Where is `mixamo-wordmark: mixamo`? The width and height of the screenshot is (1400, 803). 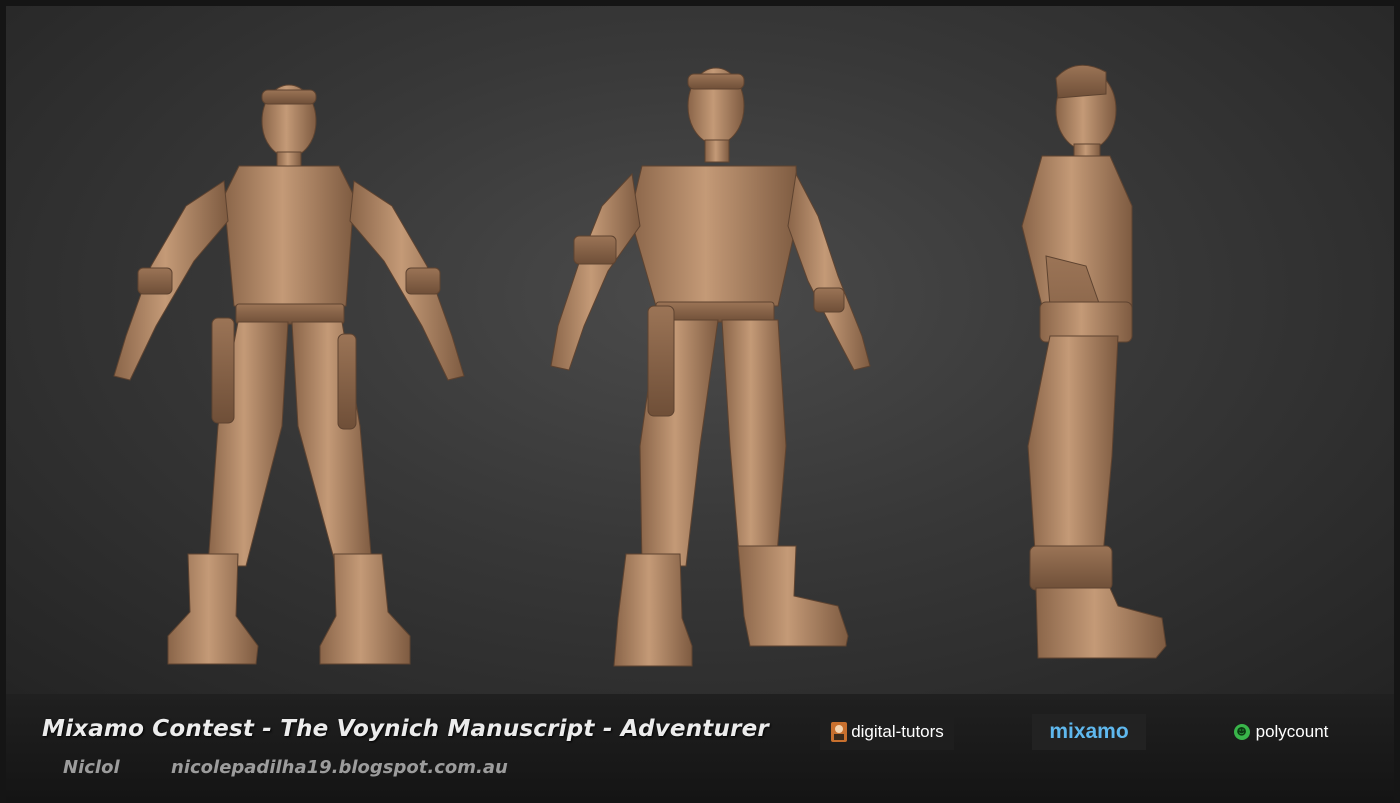
mixamo-wordmark: mixamo is located at coordinates (1089, 731).